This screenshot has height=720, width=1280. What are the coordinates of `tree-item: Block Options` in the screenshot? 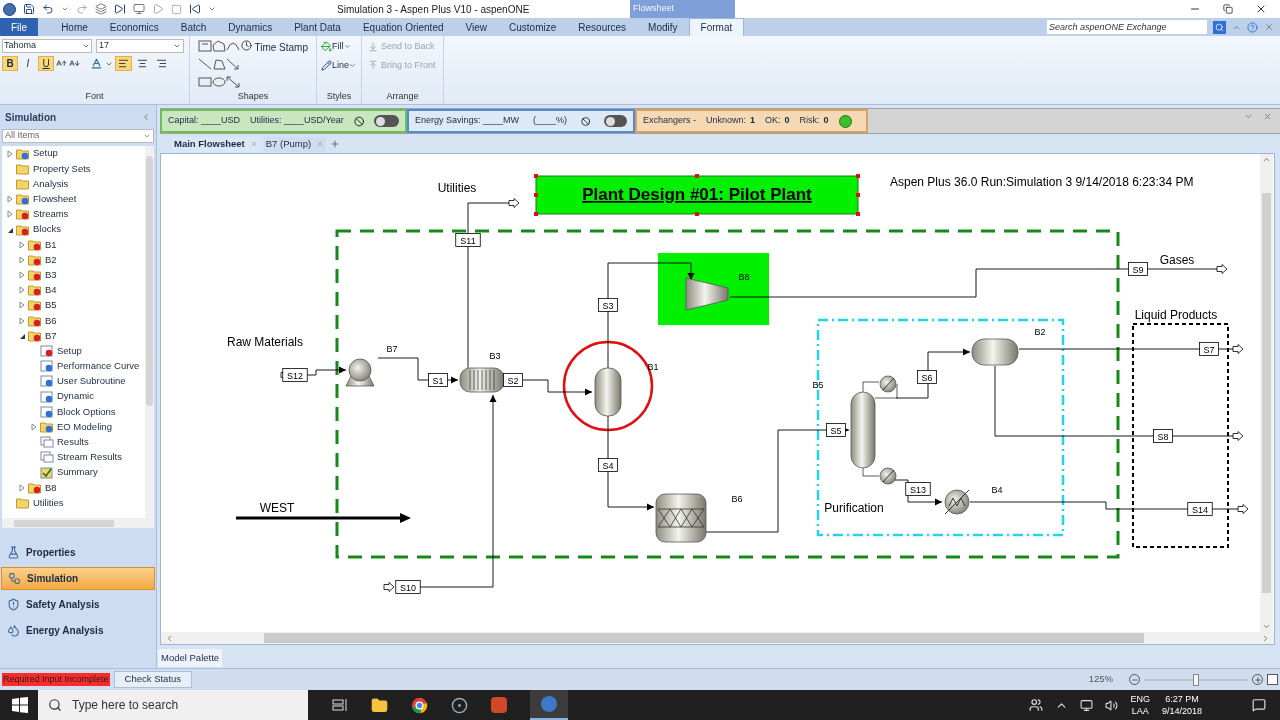 It's located at (86, 411).